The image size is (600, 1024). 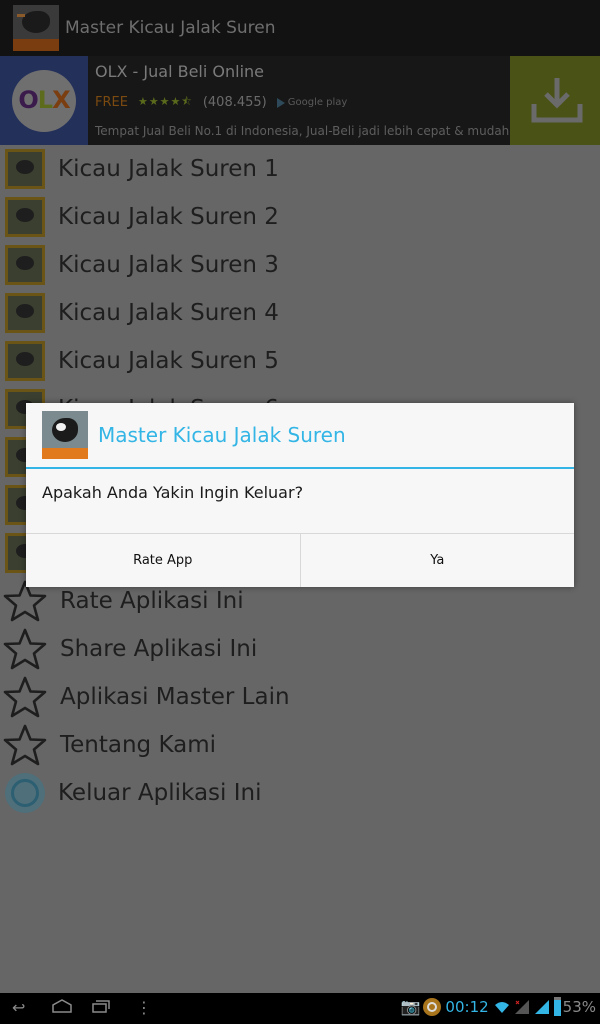 I want to click on menu-icon: ⋮, so click(x=144, y=1007).